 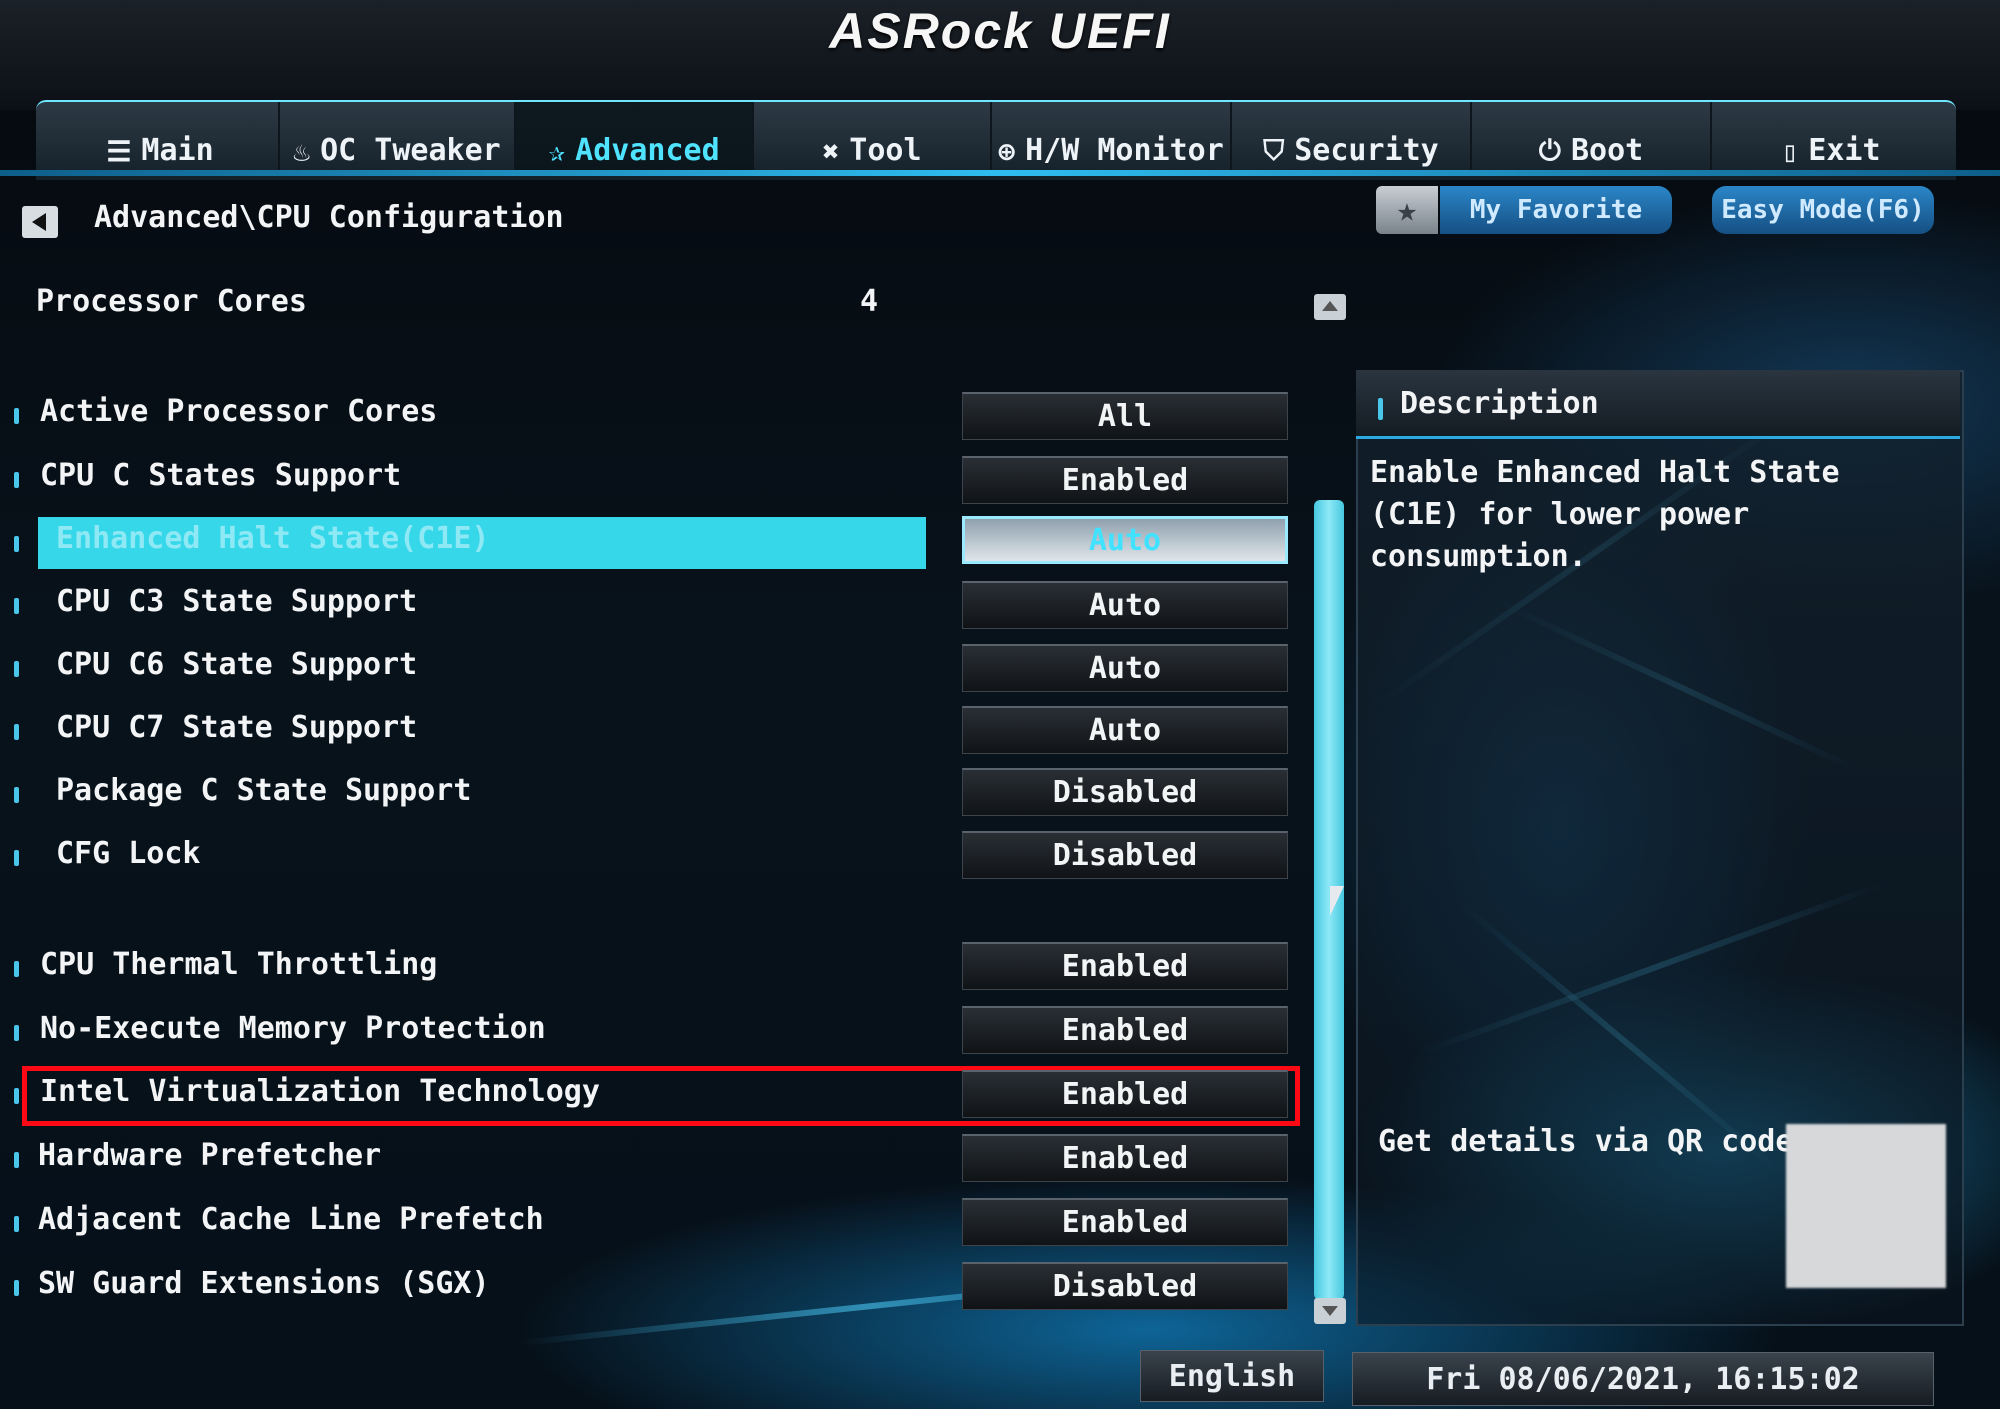 What do you see at coordinates (885, 150) in the screenshot?
I see `tab-label: Tool` at bounding box center [885, 150].